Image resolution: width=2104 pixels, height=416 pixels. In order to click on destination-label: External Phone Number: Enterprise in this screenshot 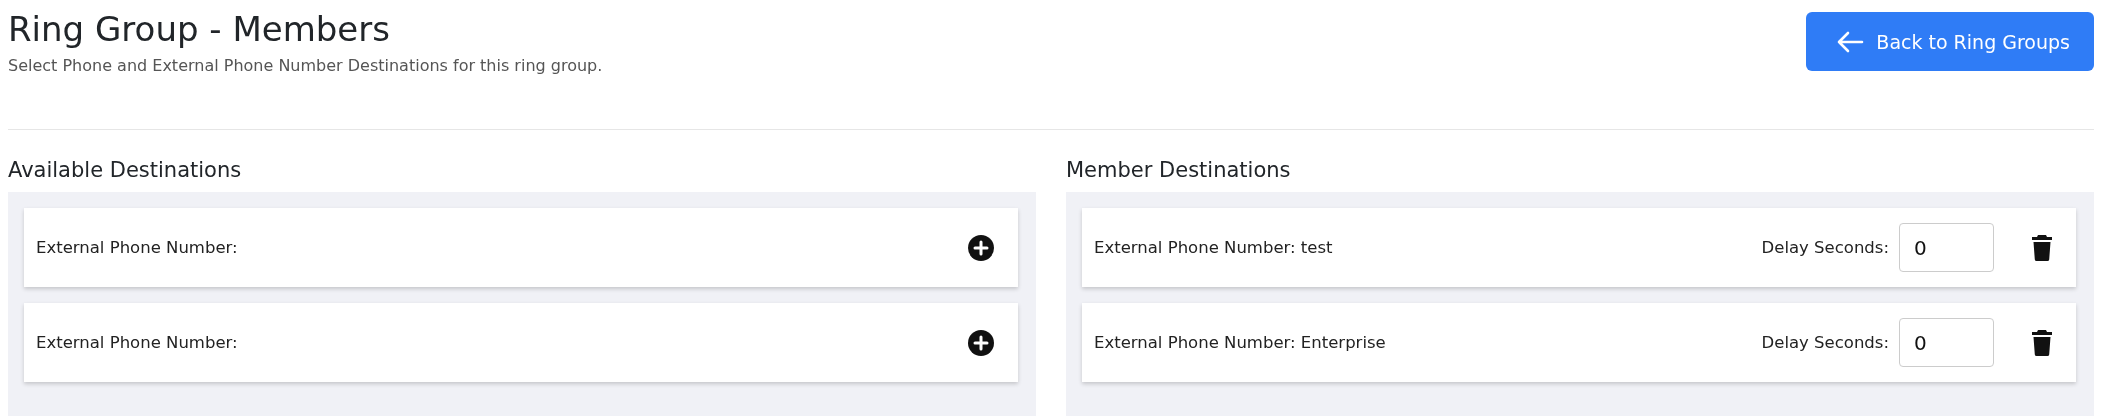, I will do `click(1240, 342)`.